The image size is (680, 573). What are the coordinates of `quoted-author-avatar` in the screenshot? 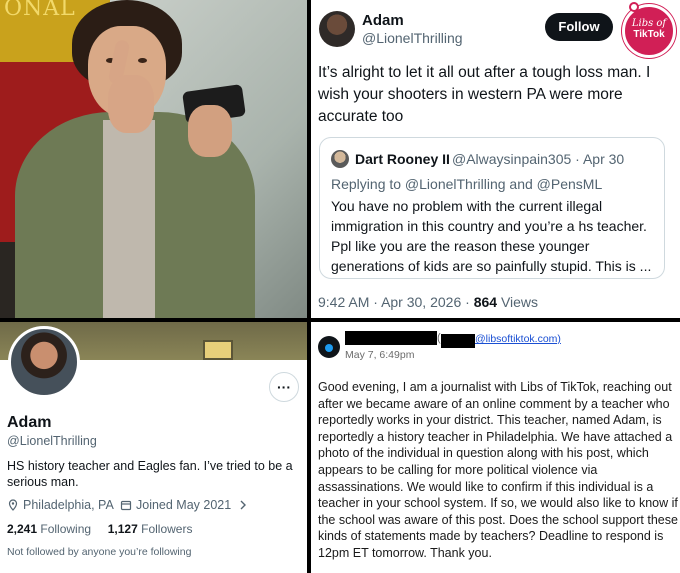 It's located at (340, 159).